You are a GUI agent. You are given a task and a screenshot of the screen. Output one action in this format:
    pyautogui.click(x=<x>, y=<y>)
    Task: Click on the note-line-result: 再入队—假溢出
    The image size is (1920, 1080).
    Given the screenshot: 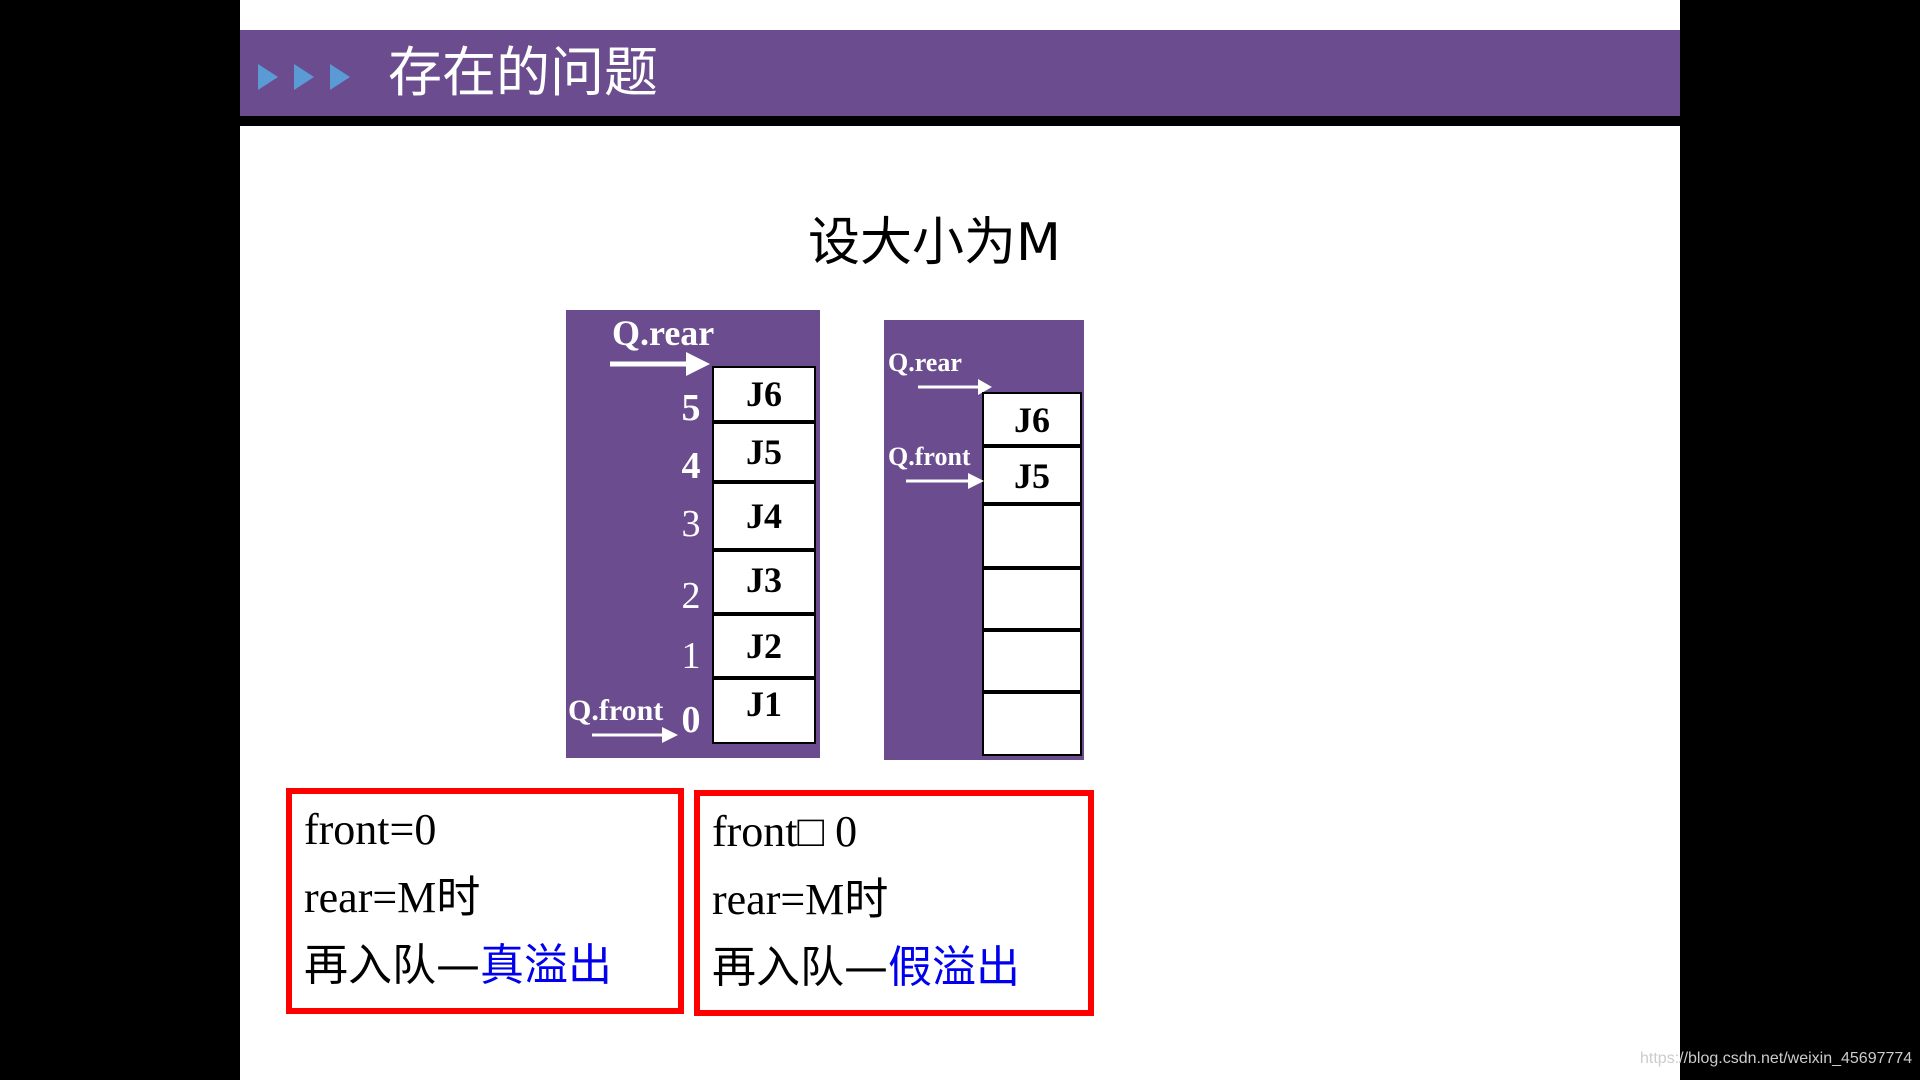 What is the action you would take?
    pyautogui.click(x=866, y=967)
    